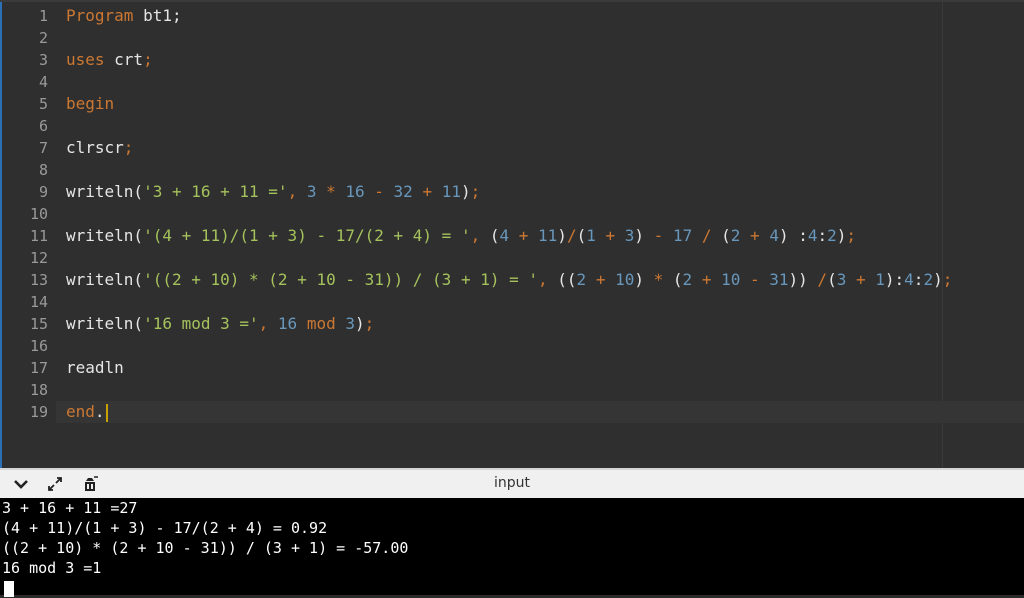  Describe the element at coordinates (38, 346) in the screenshot. I see `line-number: 16` at that location.